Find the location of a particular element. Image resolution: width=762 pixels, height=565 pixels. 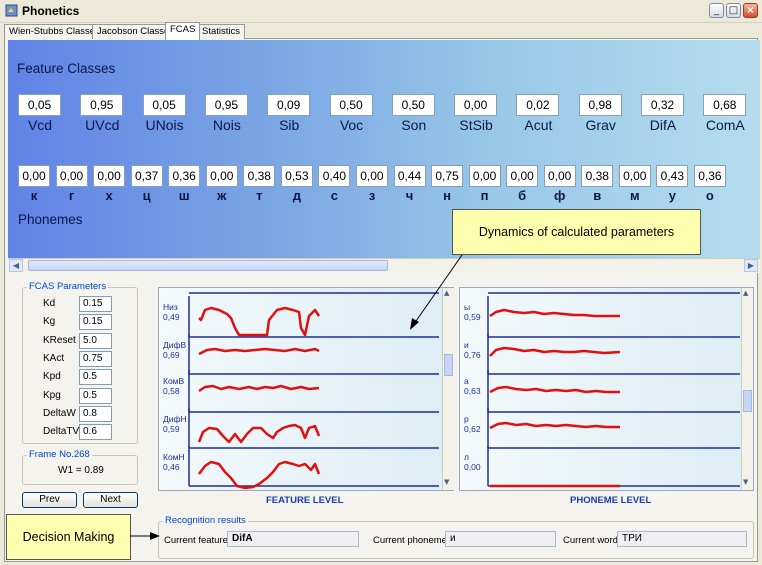

feature-value-box: 0,00 is located at coordinates (476, 105).